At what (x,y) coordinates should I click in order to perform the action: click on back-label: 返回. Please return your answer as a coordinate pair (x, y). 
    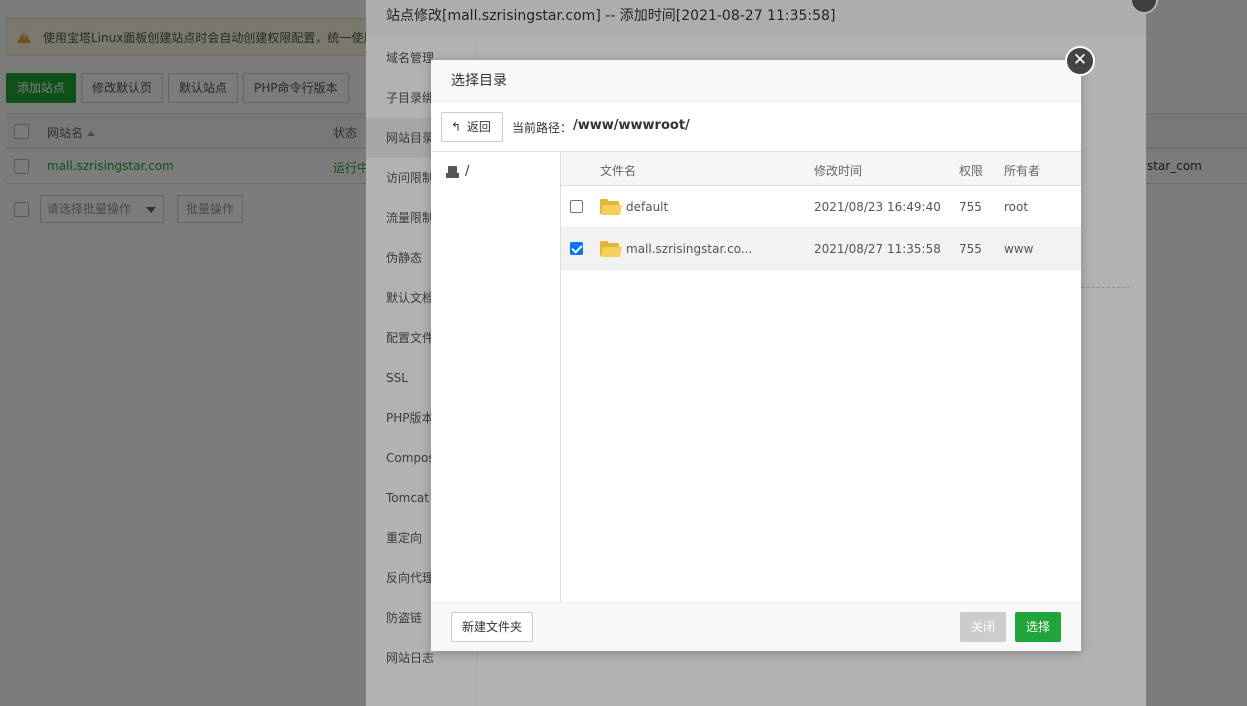
    Looking at the image, I should click on (478, 127).